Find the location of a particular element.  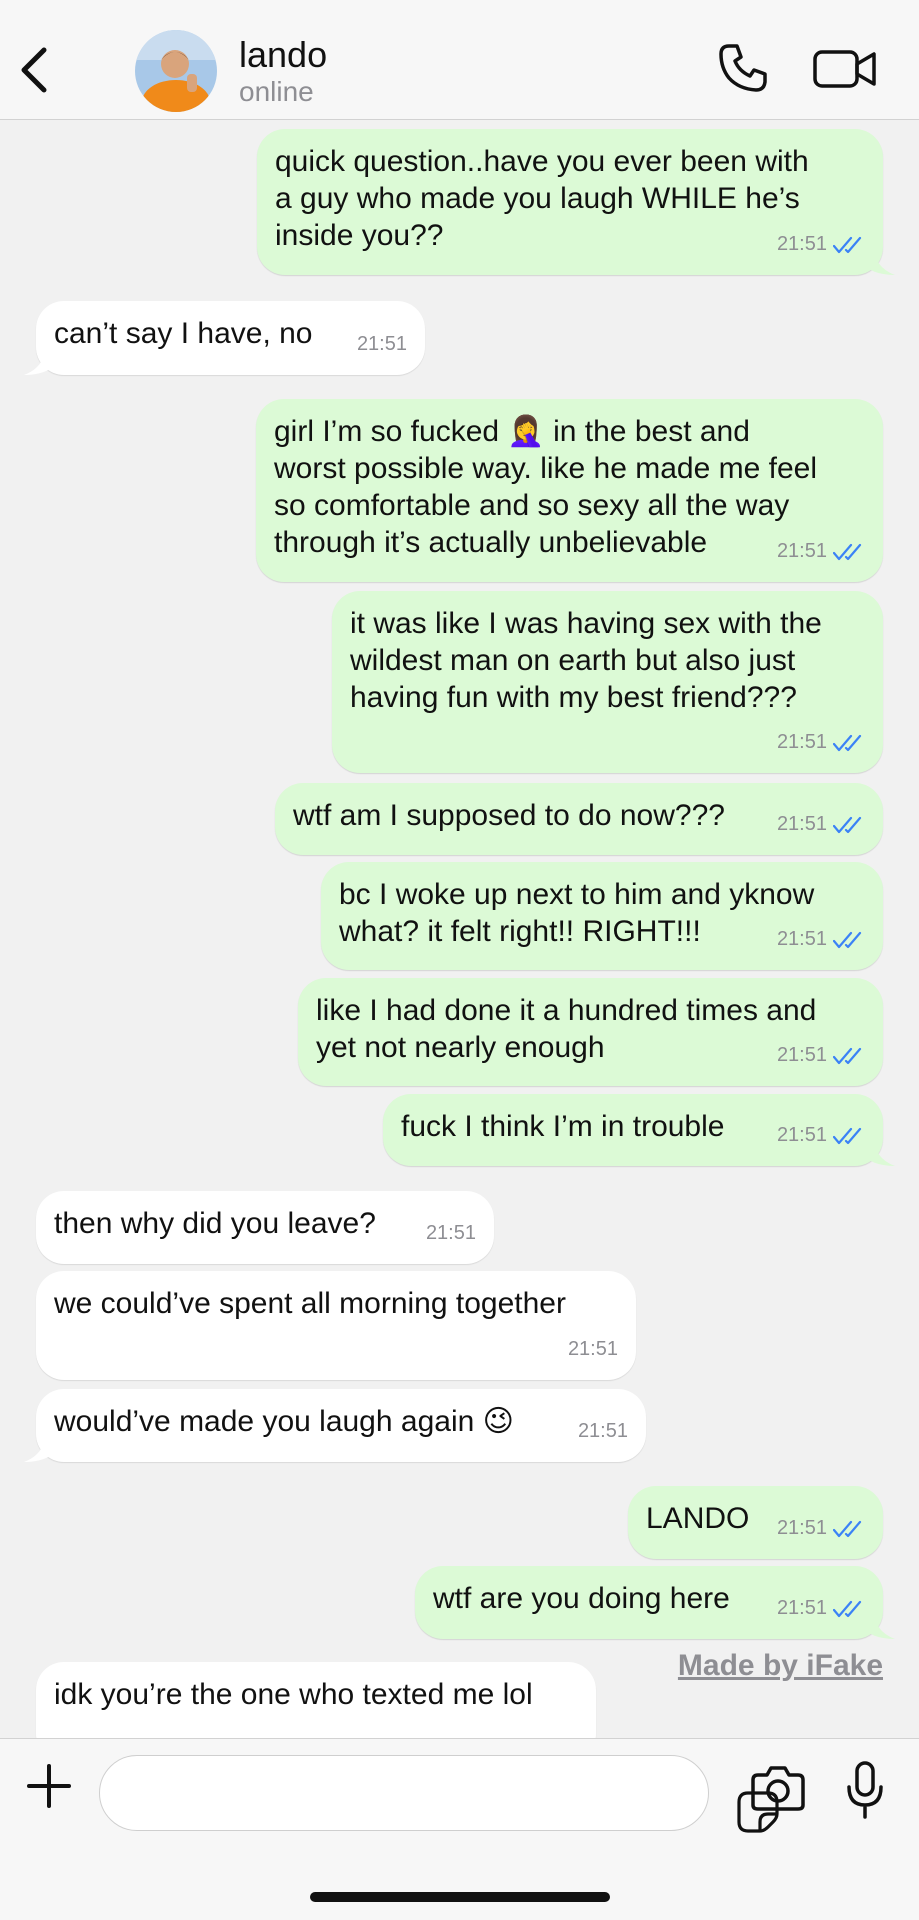

camera-button is located at coordinates (778, 1788).